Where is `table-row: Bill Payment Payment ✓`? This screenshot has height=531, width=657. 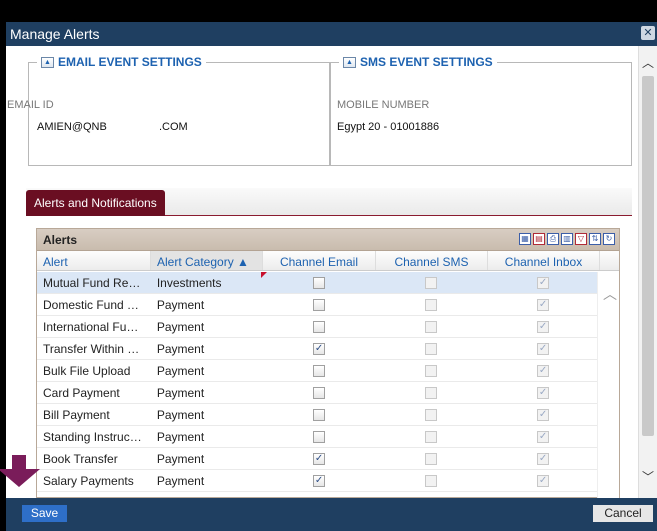 table-row: Bill Payment Payment ✓ is located at coordinates (318, 415).